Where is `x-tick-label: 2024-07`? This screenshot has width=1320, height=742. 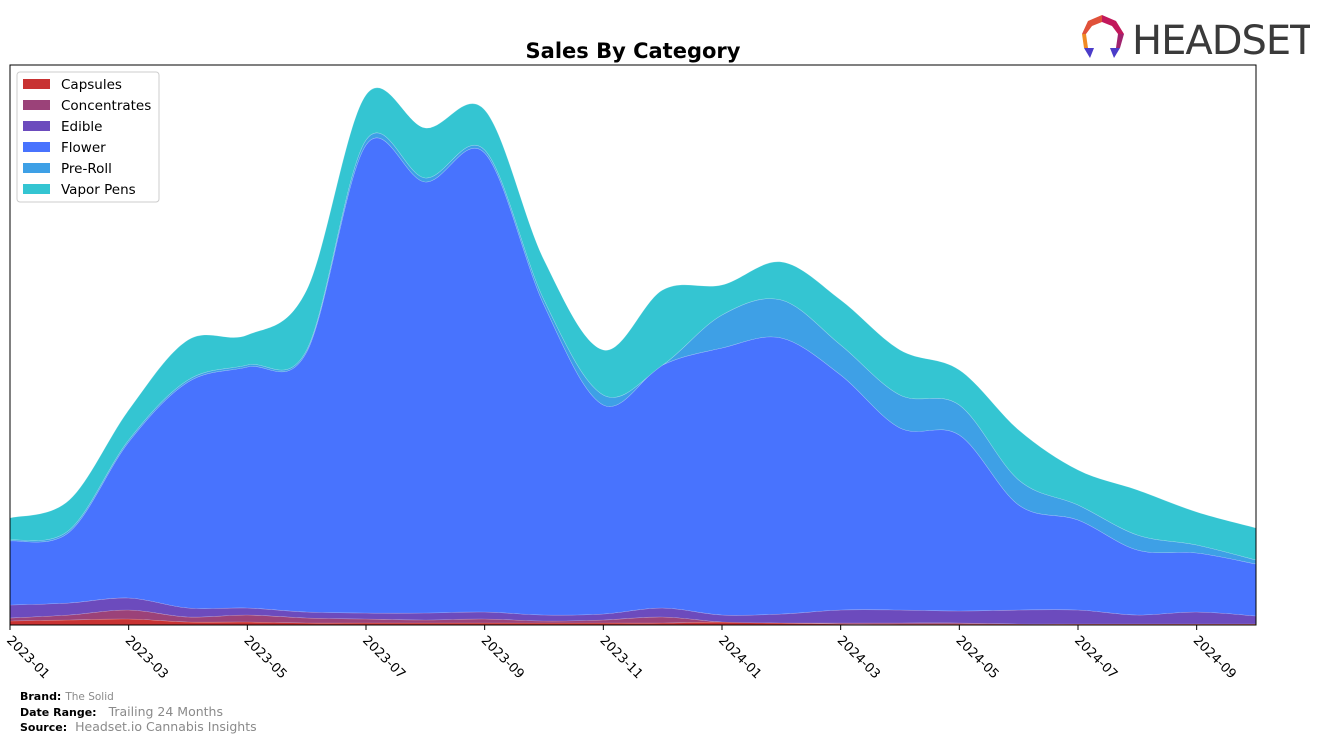
x-tick-label: 2024-07 is located at coordinates (1095, 657).